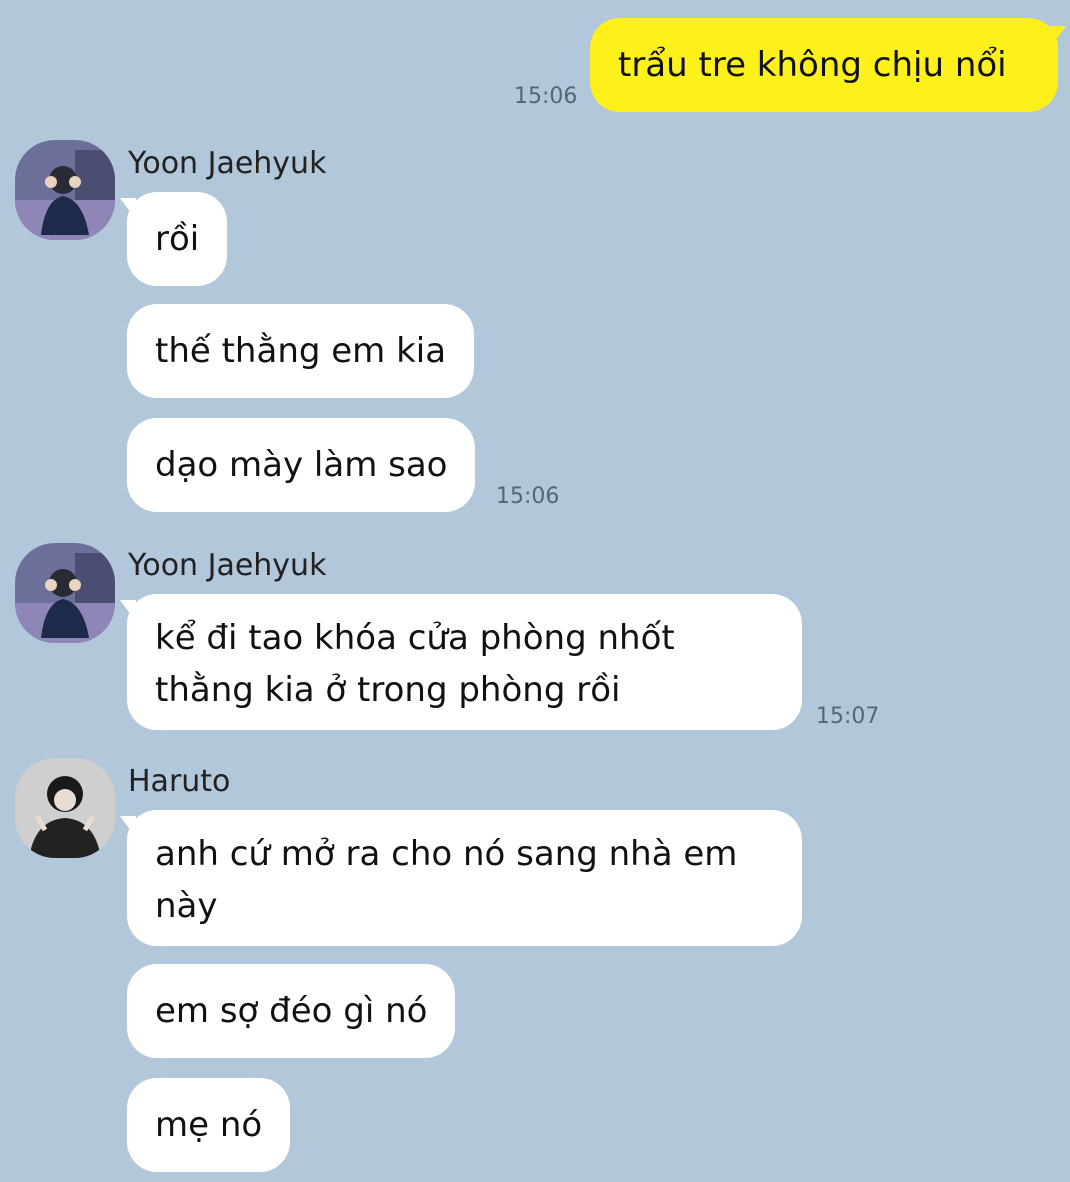  I want to click on incoming-message-bubble: anh cứ mở ra cho nó sang nhà em này, so click(464, 878).